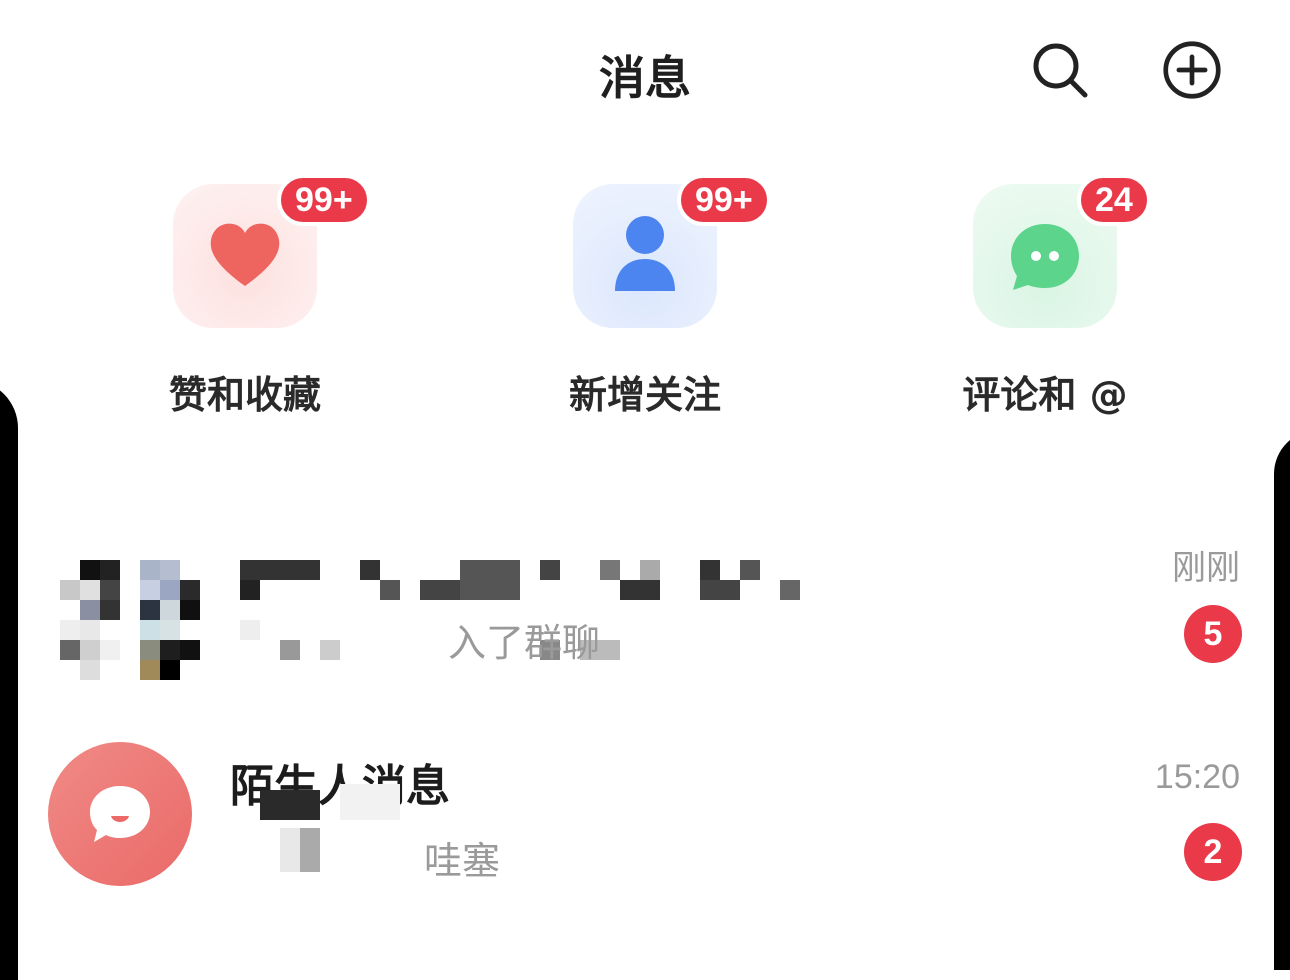 The image size is (1290, 980). Describe the element at coordinates (1114, 200) in the screenshot. I see `comments-badge: 24` at that location.